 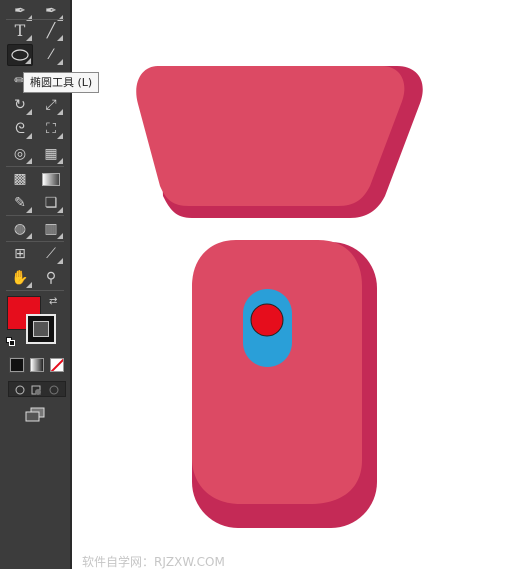 I want to click on stroke-color-swatch, so click(x=41, y=329).